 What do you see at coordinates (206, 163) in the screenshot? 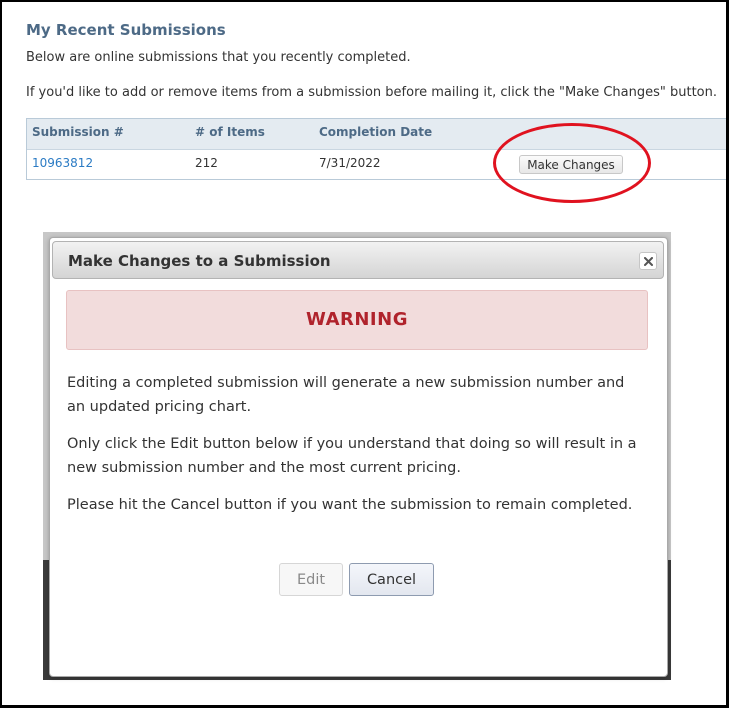
I see `item-count: 212` at bounding box center [206, 163].